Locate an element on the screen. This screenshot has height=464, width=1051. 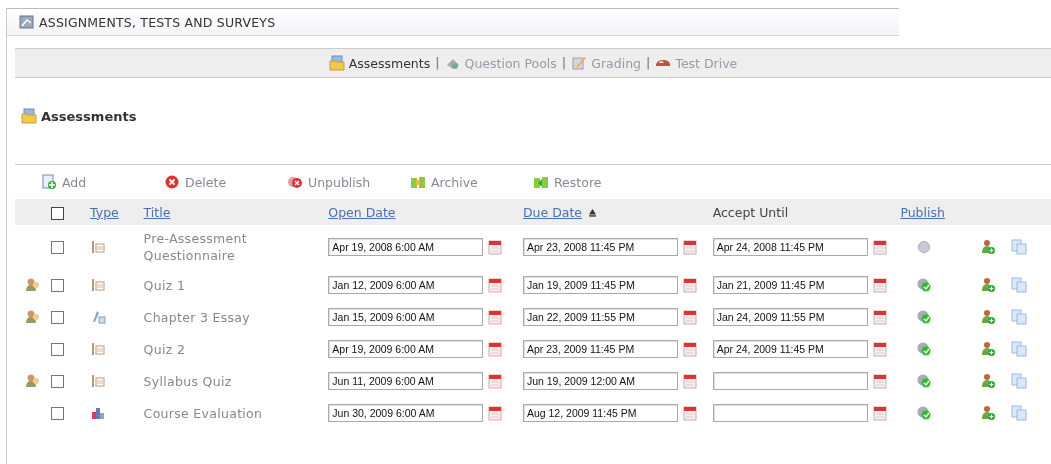
unpublished-dot-icon is located at coordinates (924, 247).